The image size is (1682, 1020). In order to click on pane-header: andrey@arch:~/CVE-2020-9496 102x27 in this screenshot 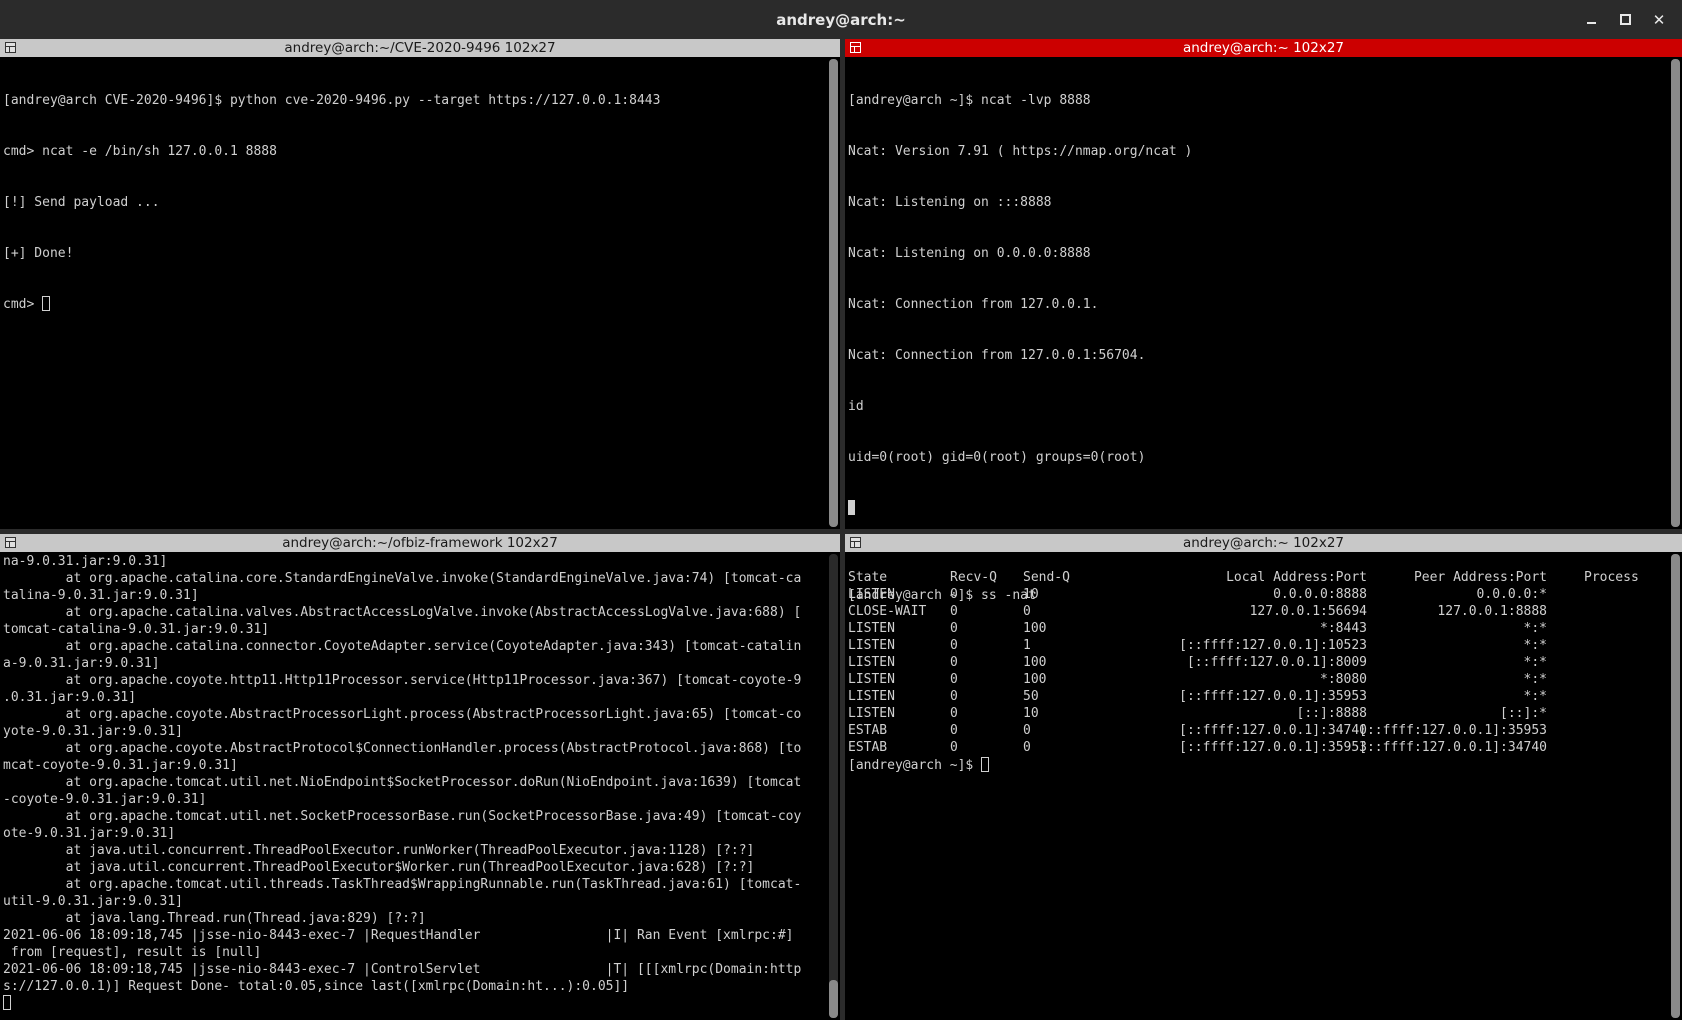, I will do `click(420, 48)`.